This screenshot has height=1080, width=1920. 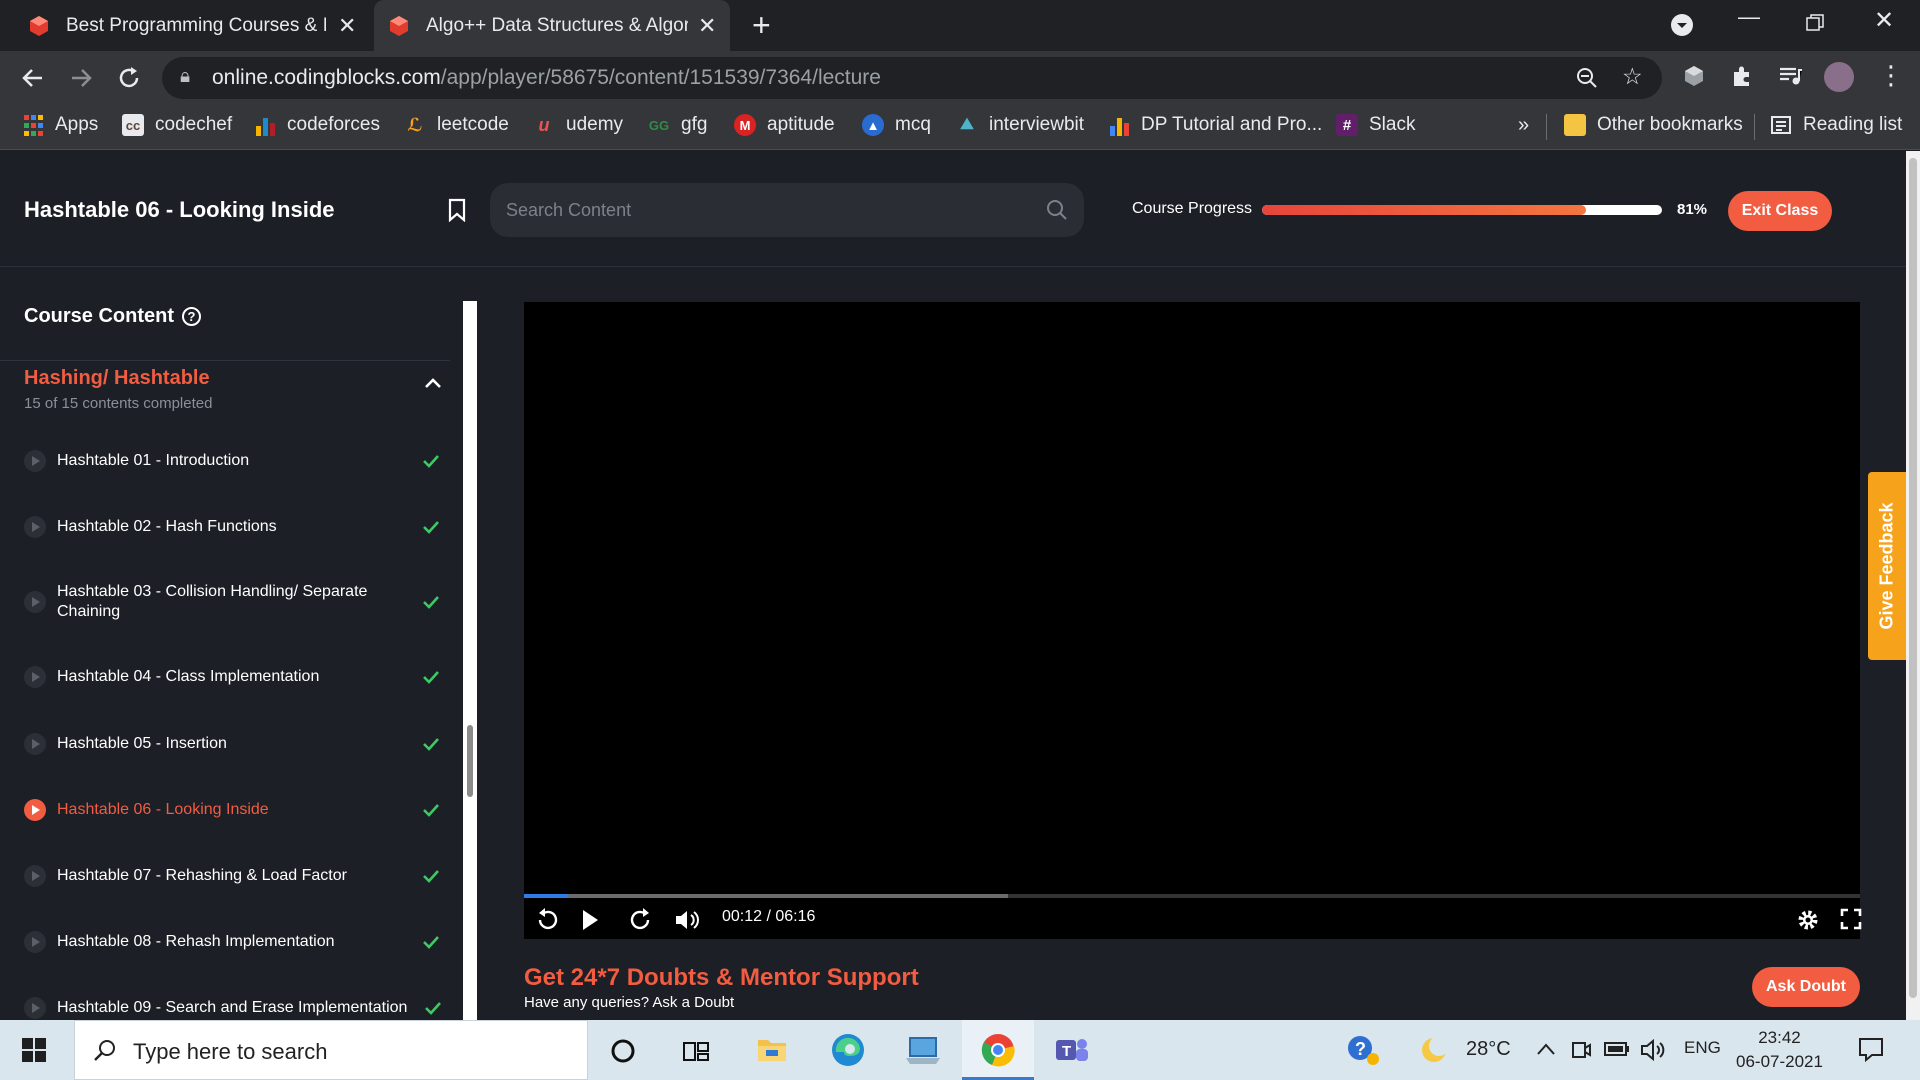 What do you see at coordinates (687, 920) in the screenshot?
I see `volume-icon` at bounding box center [687, 920].